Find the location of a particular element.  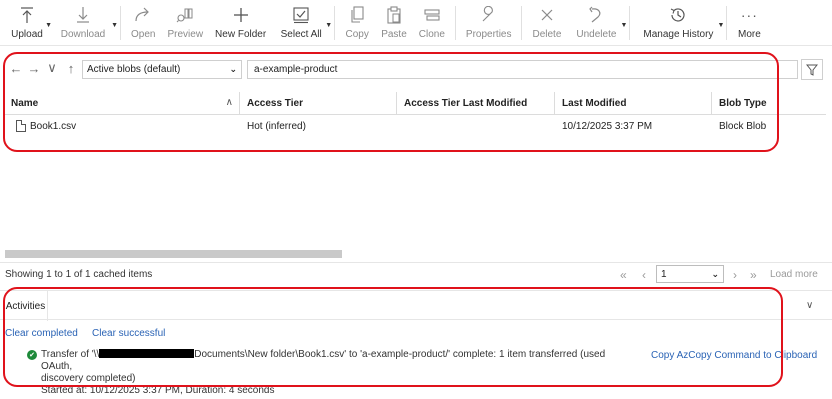

activity-text-prefix: Transfer of '\\ is located at coordinates (70, 354).